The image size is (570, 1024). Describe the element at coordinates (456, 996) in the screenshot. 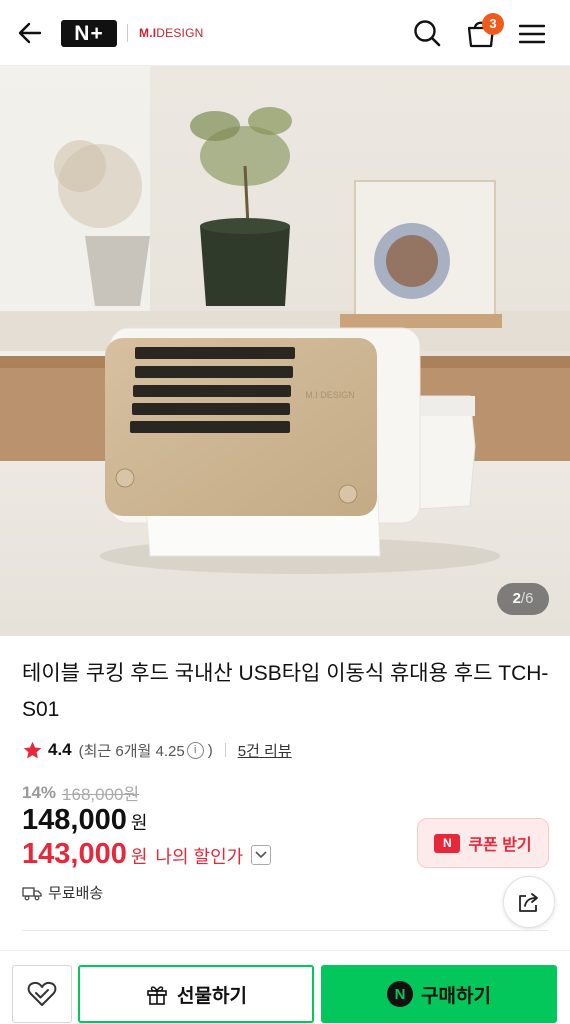

I see `buy-label: 구매하기` at that location.